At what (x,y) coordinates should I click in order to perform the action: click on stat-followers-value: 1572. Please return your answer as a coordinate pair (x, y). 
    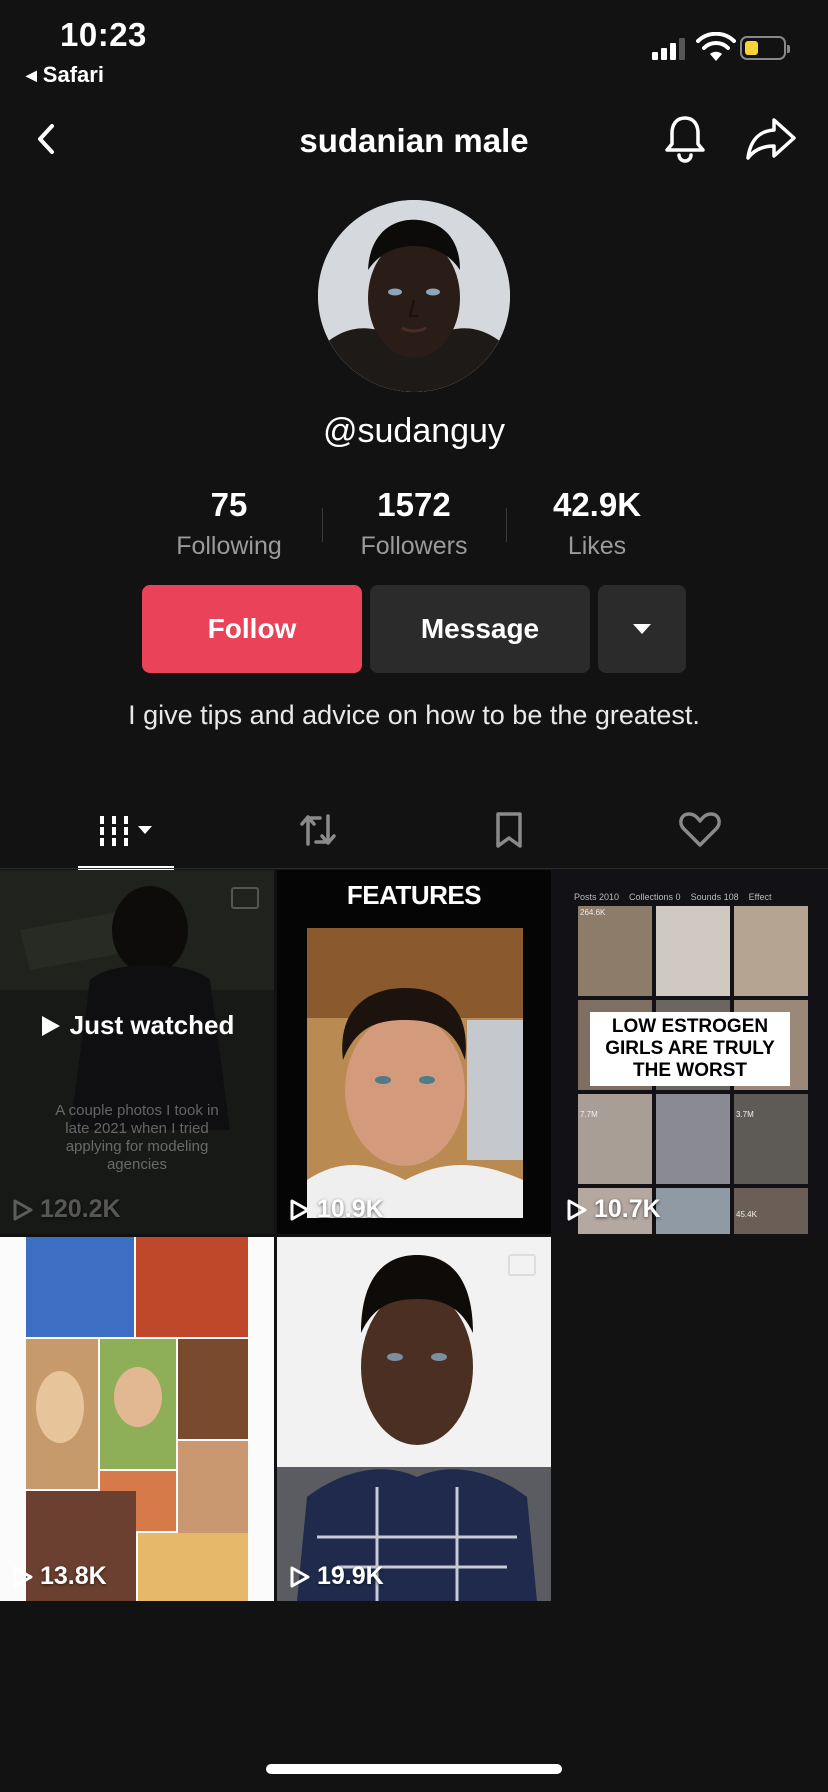
    Looking at the image, I should click on (414, 504).